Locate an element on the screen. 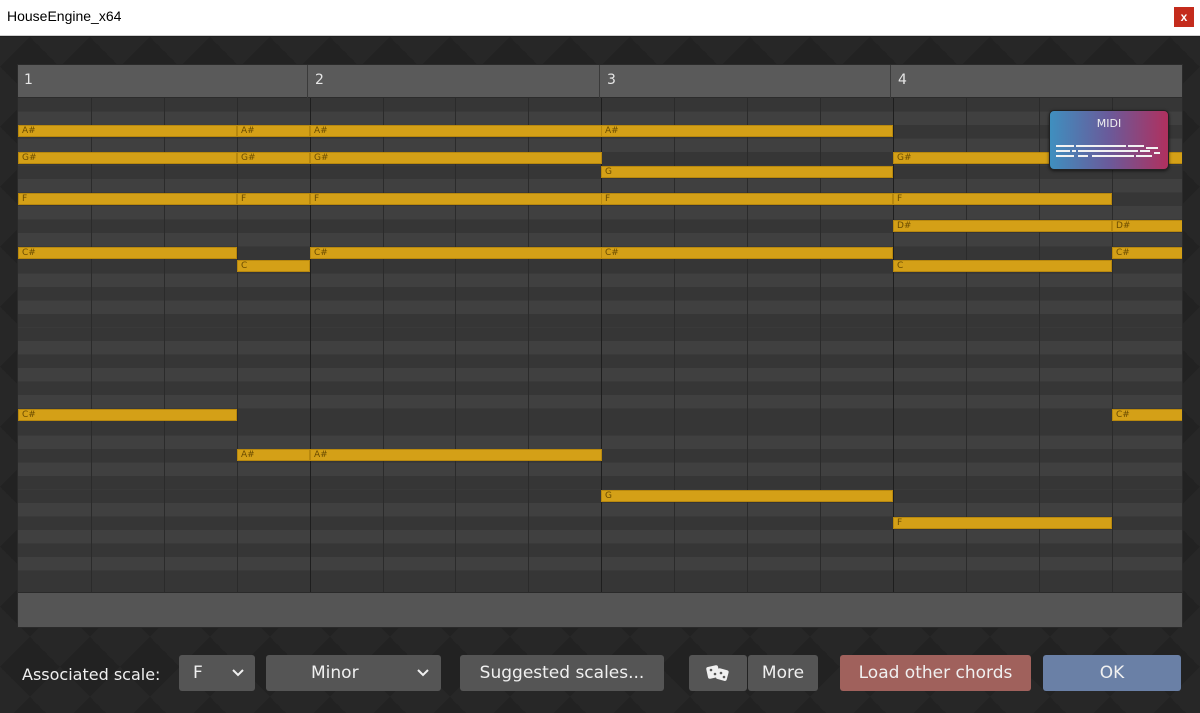 The width and height of the screenshot is (1200, 713). associated-scale-label: Associated scale: is located at coordinates (91, 674).